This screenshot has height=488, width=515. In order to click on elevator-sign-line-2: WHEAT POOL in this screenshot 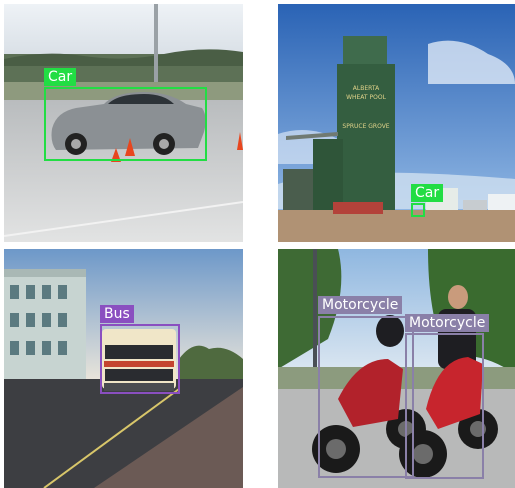, I will do `click(366, 97)`.